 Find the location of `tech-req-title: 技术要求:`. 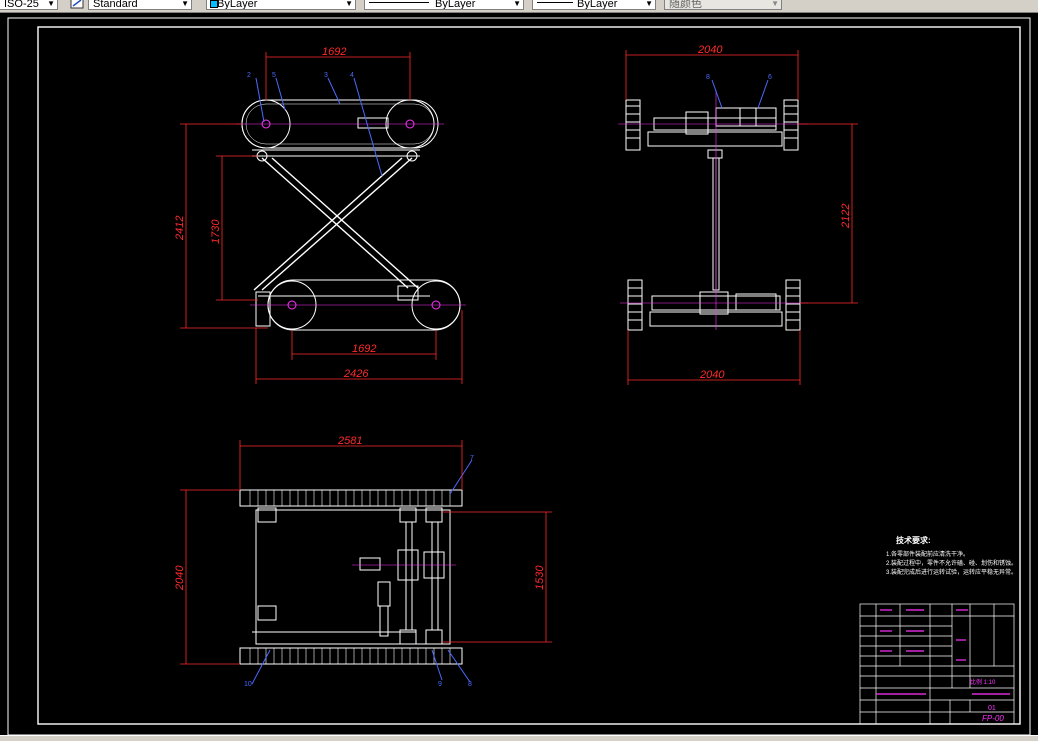

tech-req-title: 技术要求: is located at coordinates (913, 540).